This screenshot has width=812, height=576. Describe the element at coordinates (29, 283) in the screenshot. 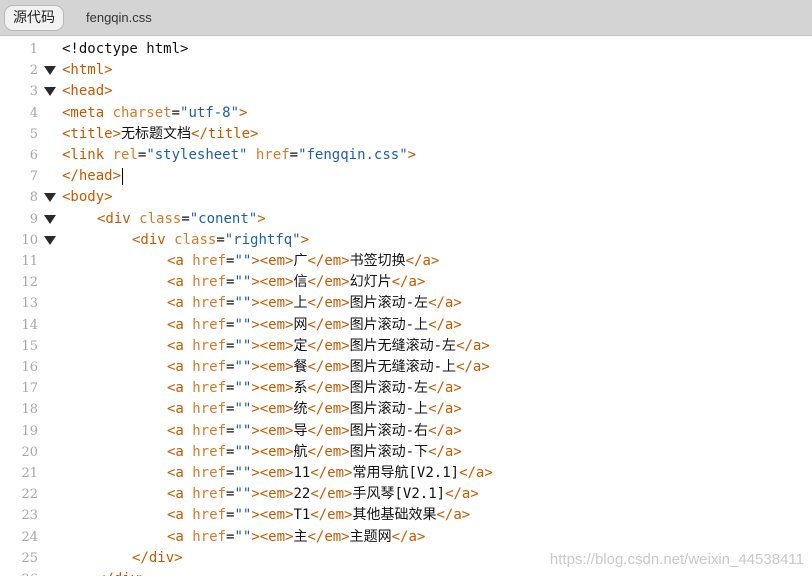

I see `line-number: 12` at that location.